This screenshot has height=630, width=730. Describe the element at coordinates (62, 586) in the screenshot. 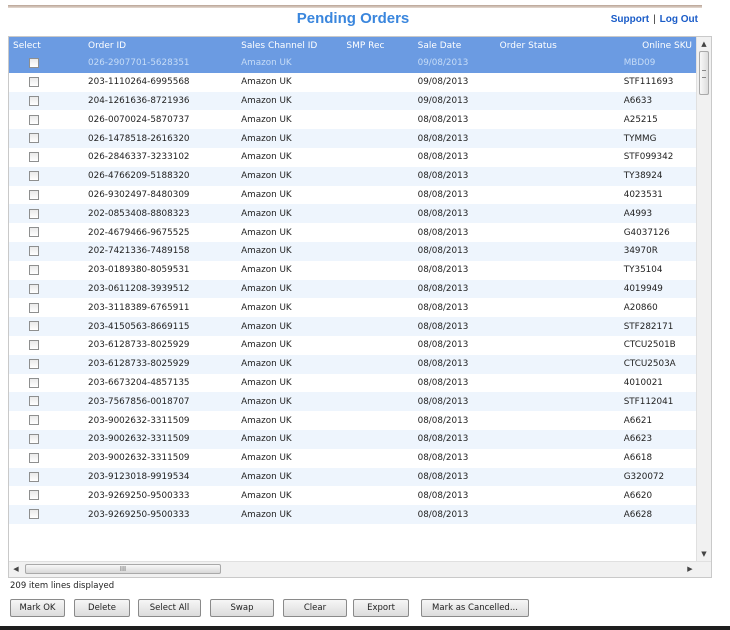

I see `item-count-status: 209 item lines displayed` at that location.